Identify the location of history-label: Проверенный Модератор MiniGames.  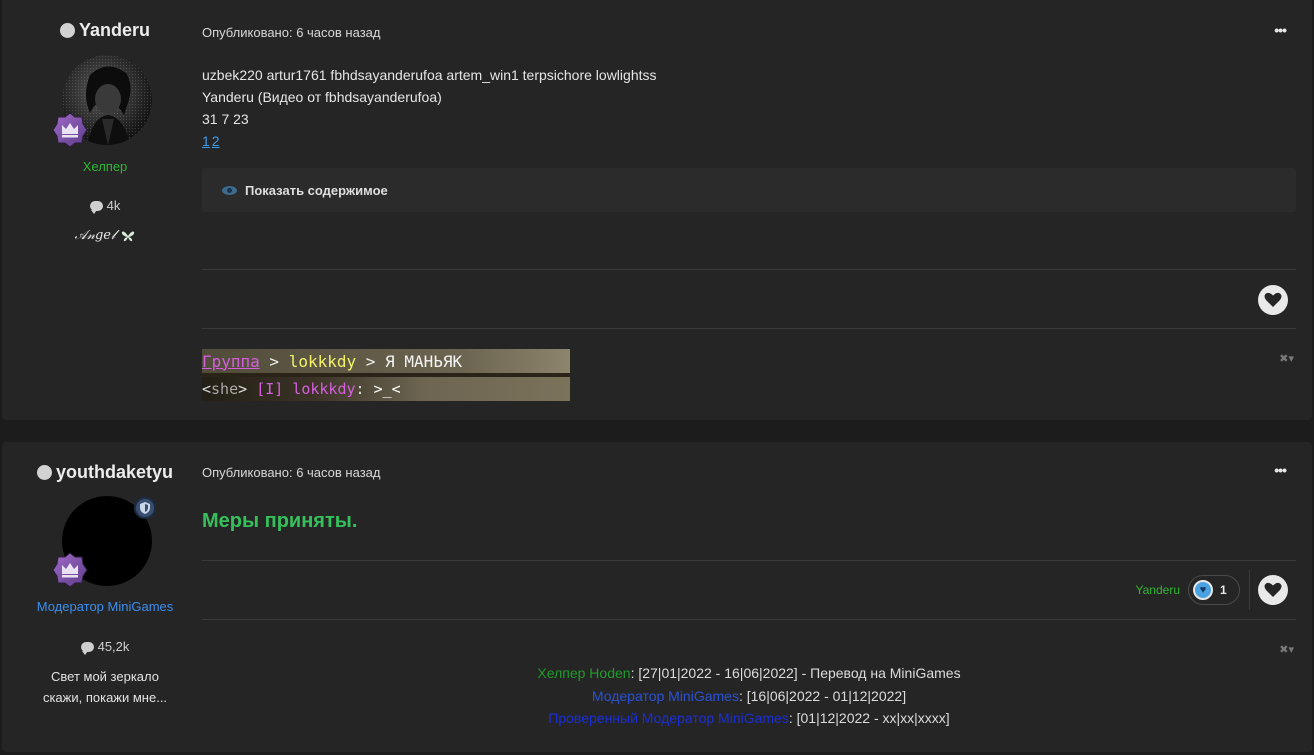
(668, 718).